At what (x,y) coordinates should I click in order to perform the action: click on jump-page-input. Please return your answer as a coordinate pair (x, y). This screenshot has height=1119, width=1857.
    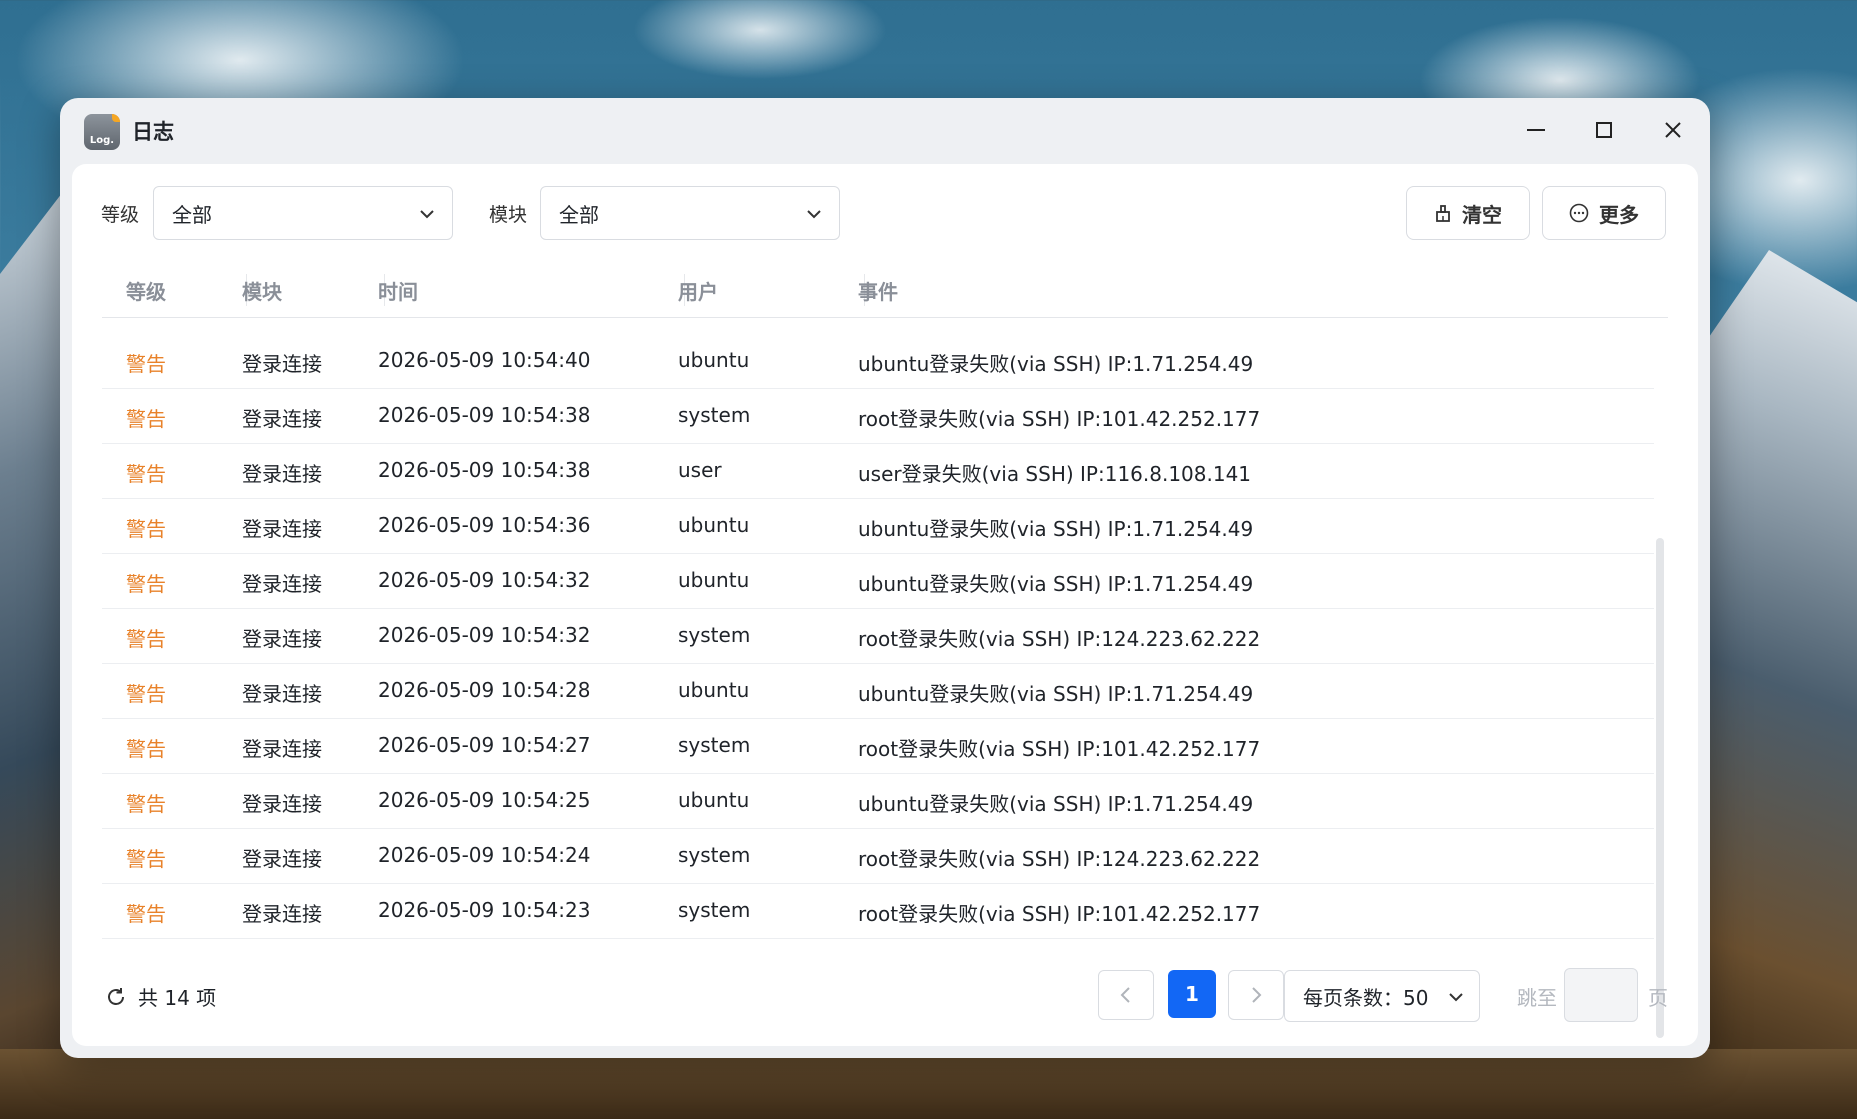
    Looking at the image, I should click on (1601, 995).